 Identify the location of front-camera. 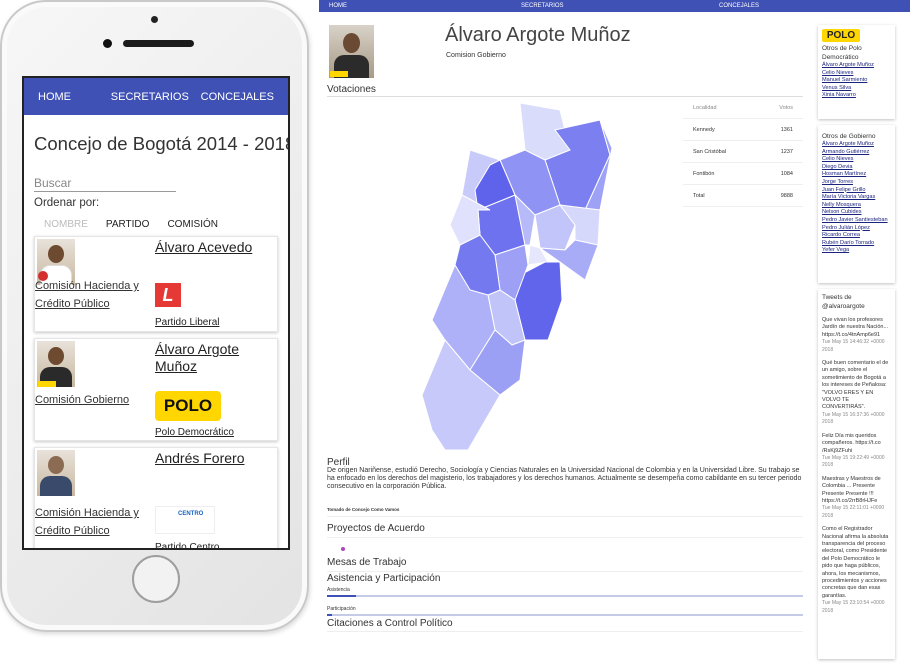
(107, 43).